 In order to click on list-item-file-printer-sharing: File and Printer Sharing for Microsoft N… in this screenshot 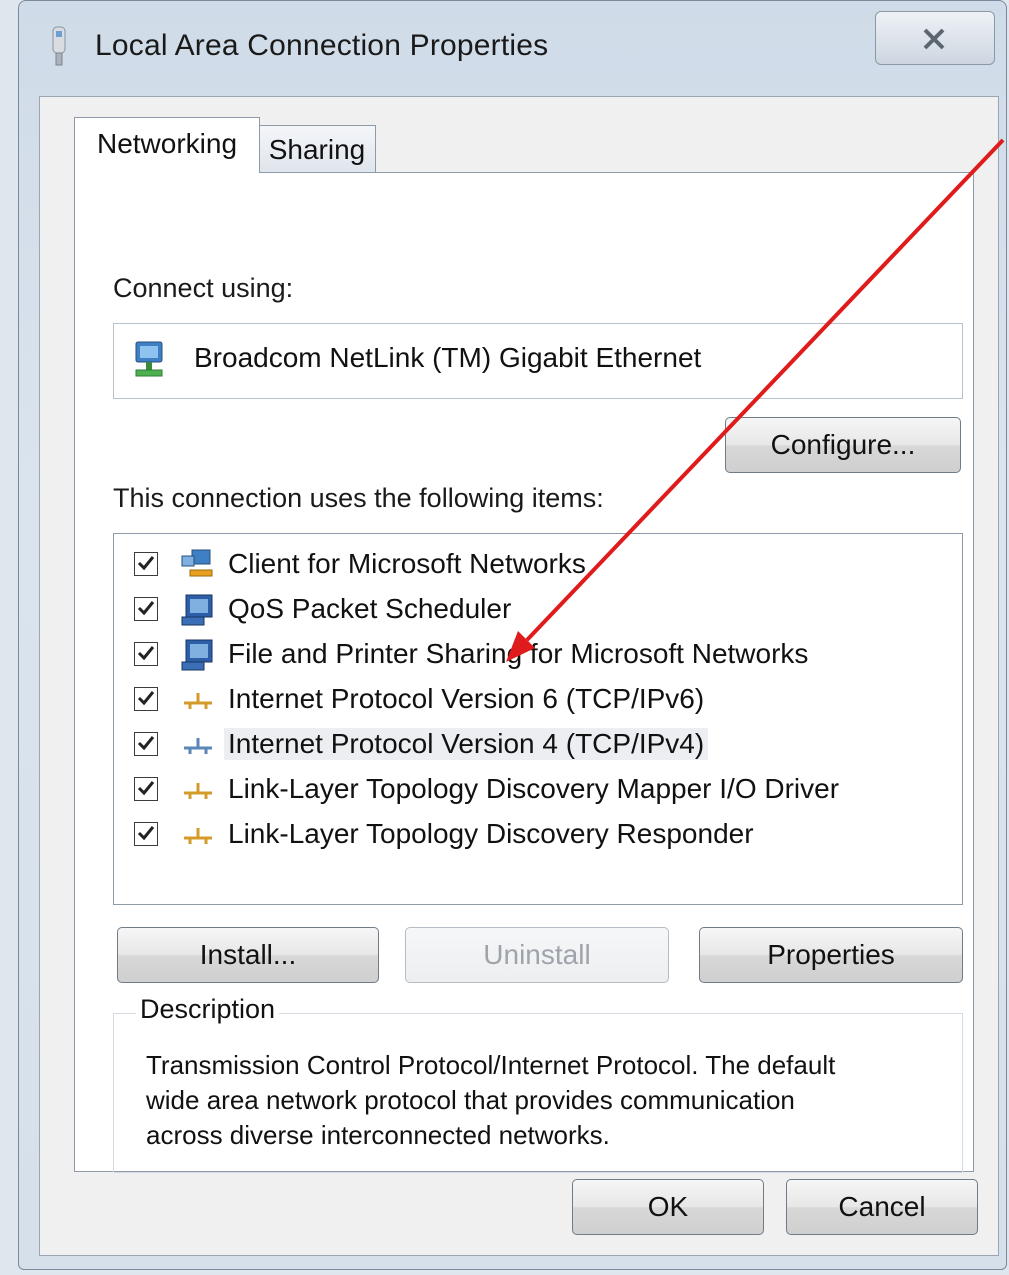, I will do `click(534, 655)`.